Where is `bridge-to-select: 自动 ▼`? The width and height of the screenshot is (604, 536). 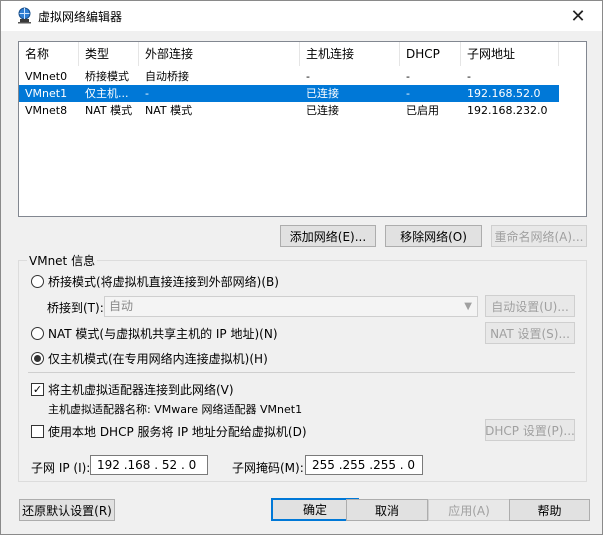 bridge-to-select: 自动 ▼ is located at coordinates (291, 306).